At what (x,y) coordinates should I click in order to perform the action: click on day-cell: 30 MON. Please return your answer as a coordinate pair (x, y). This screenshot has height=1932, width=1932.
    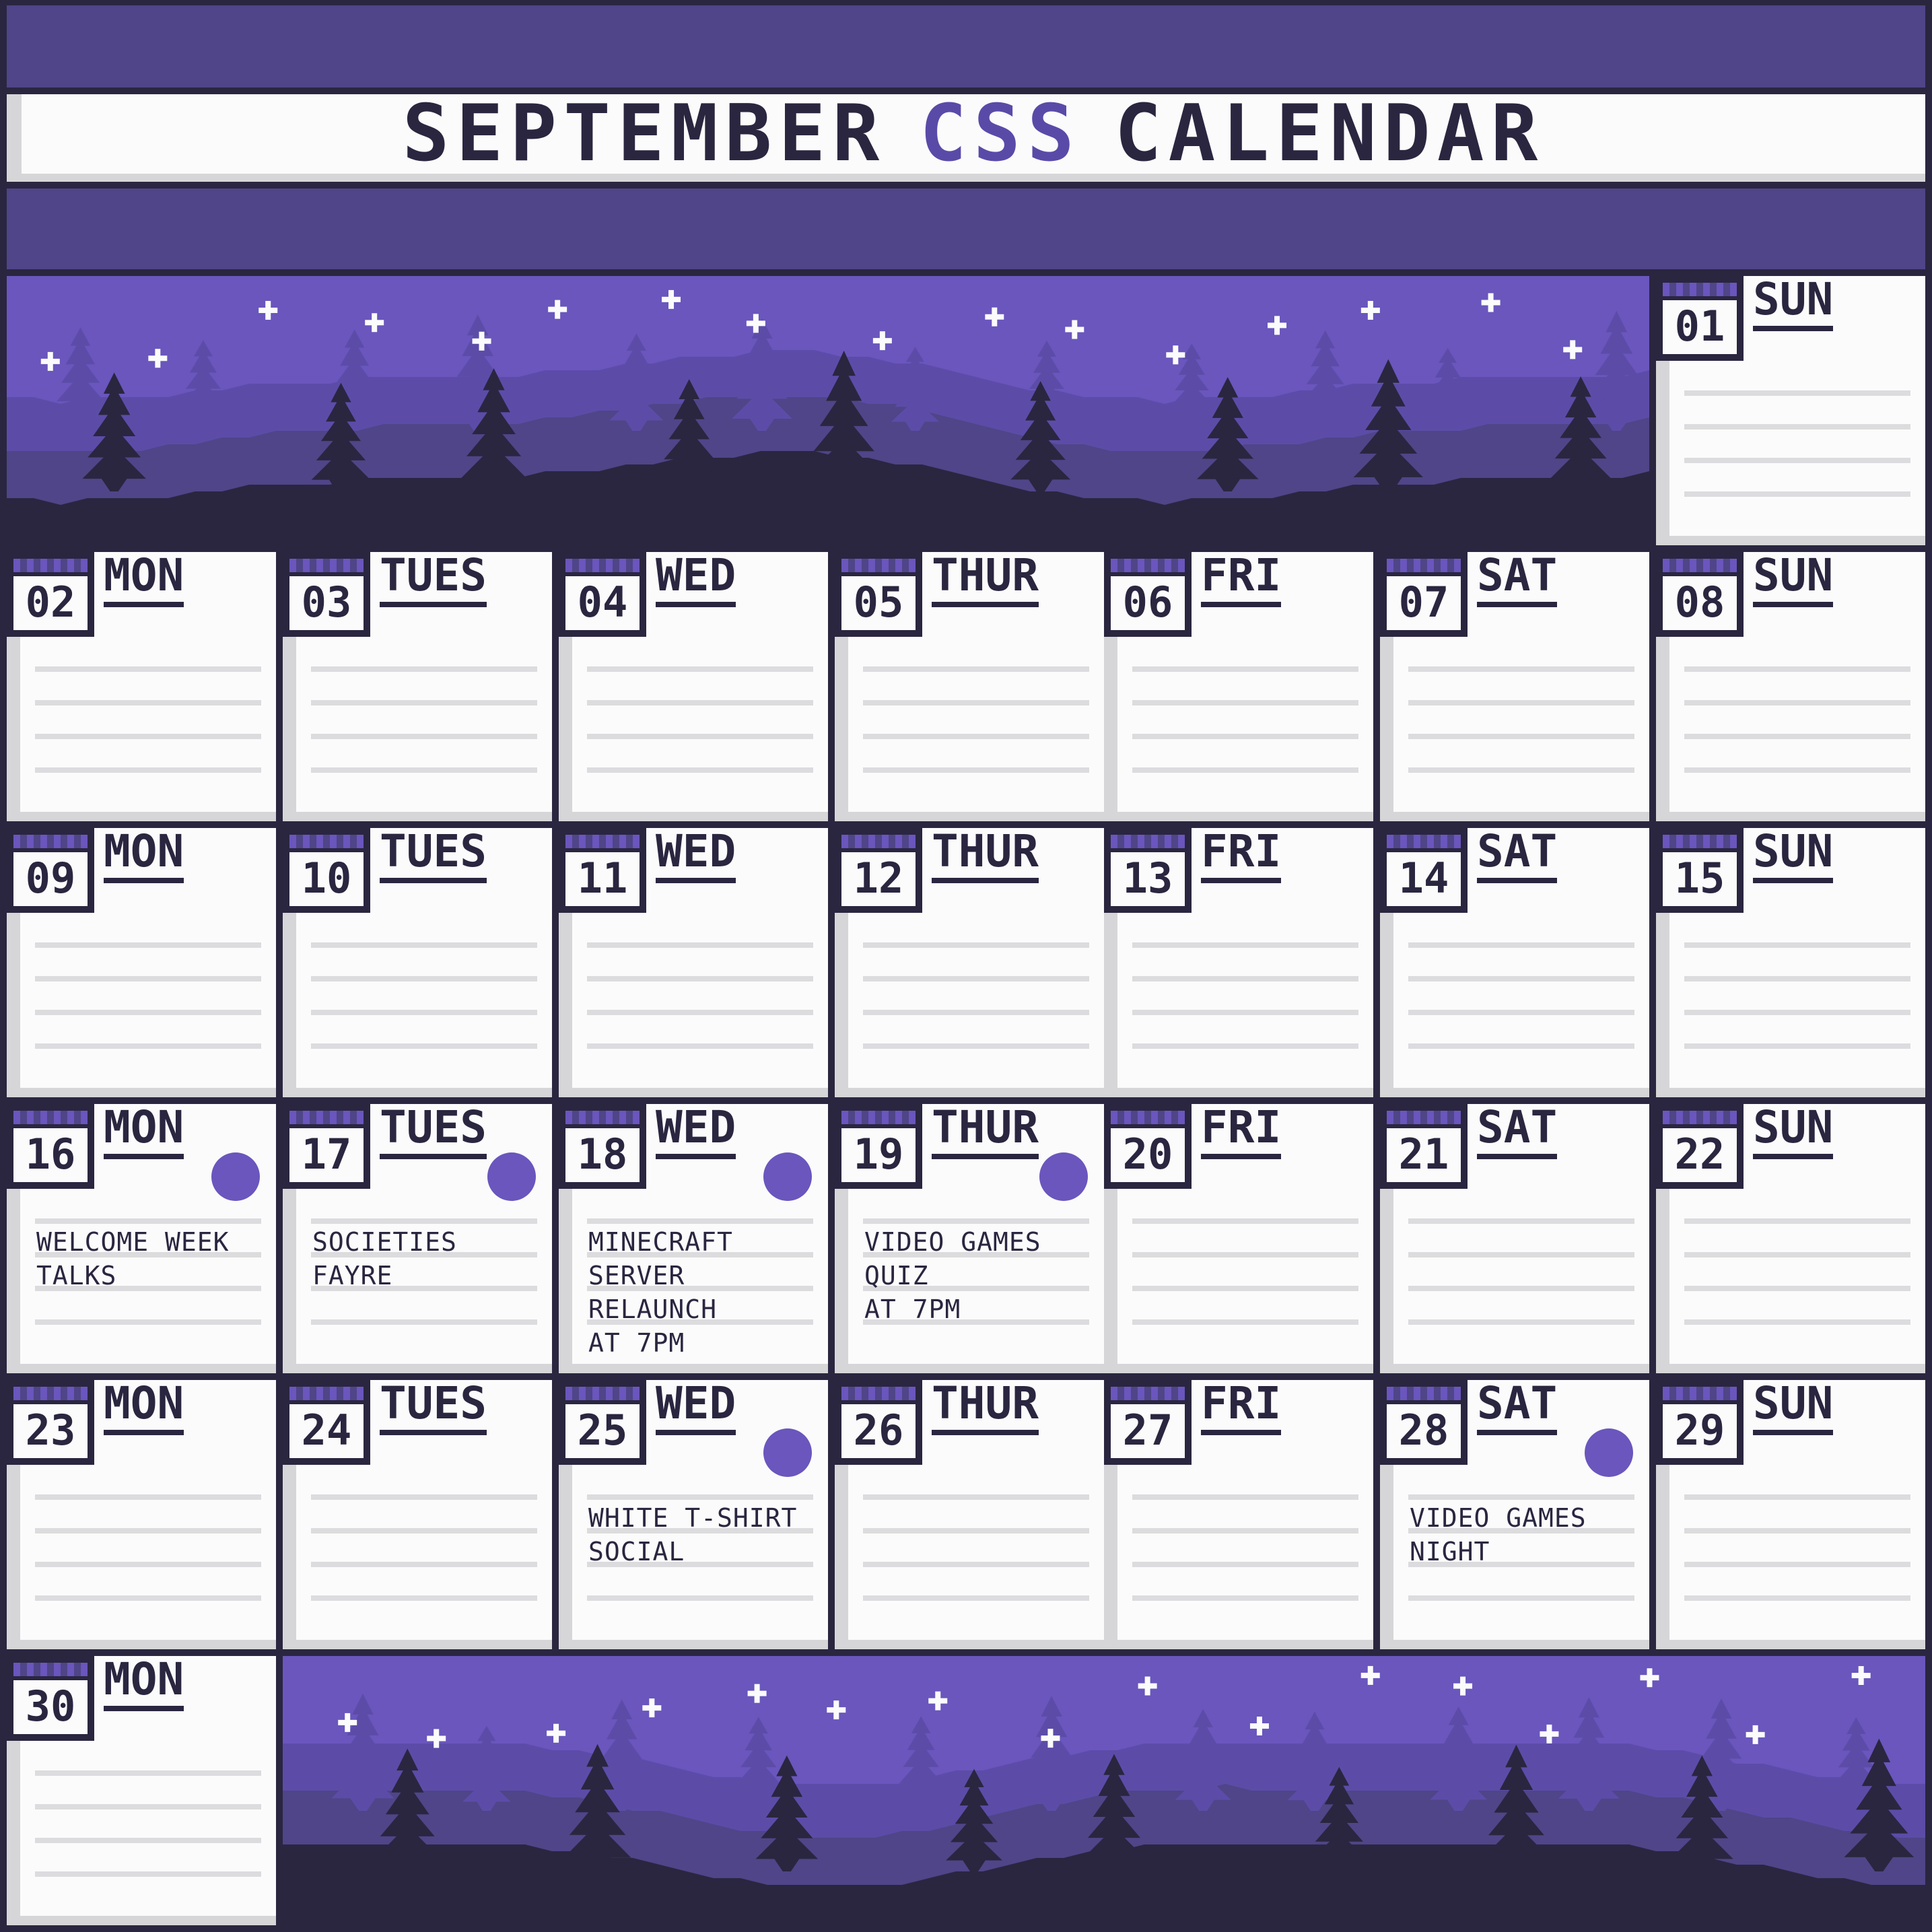
    Looking at the image, I should click on (141, 1790).